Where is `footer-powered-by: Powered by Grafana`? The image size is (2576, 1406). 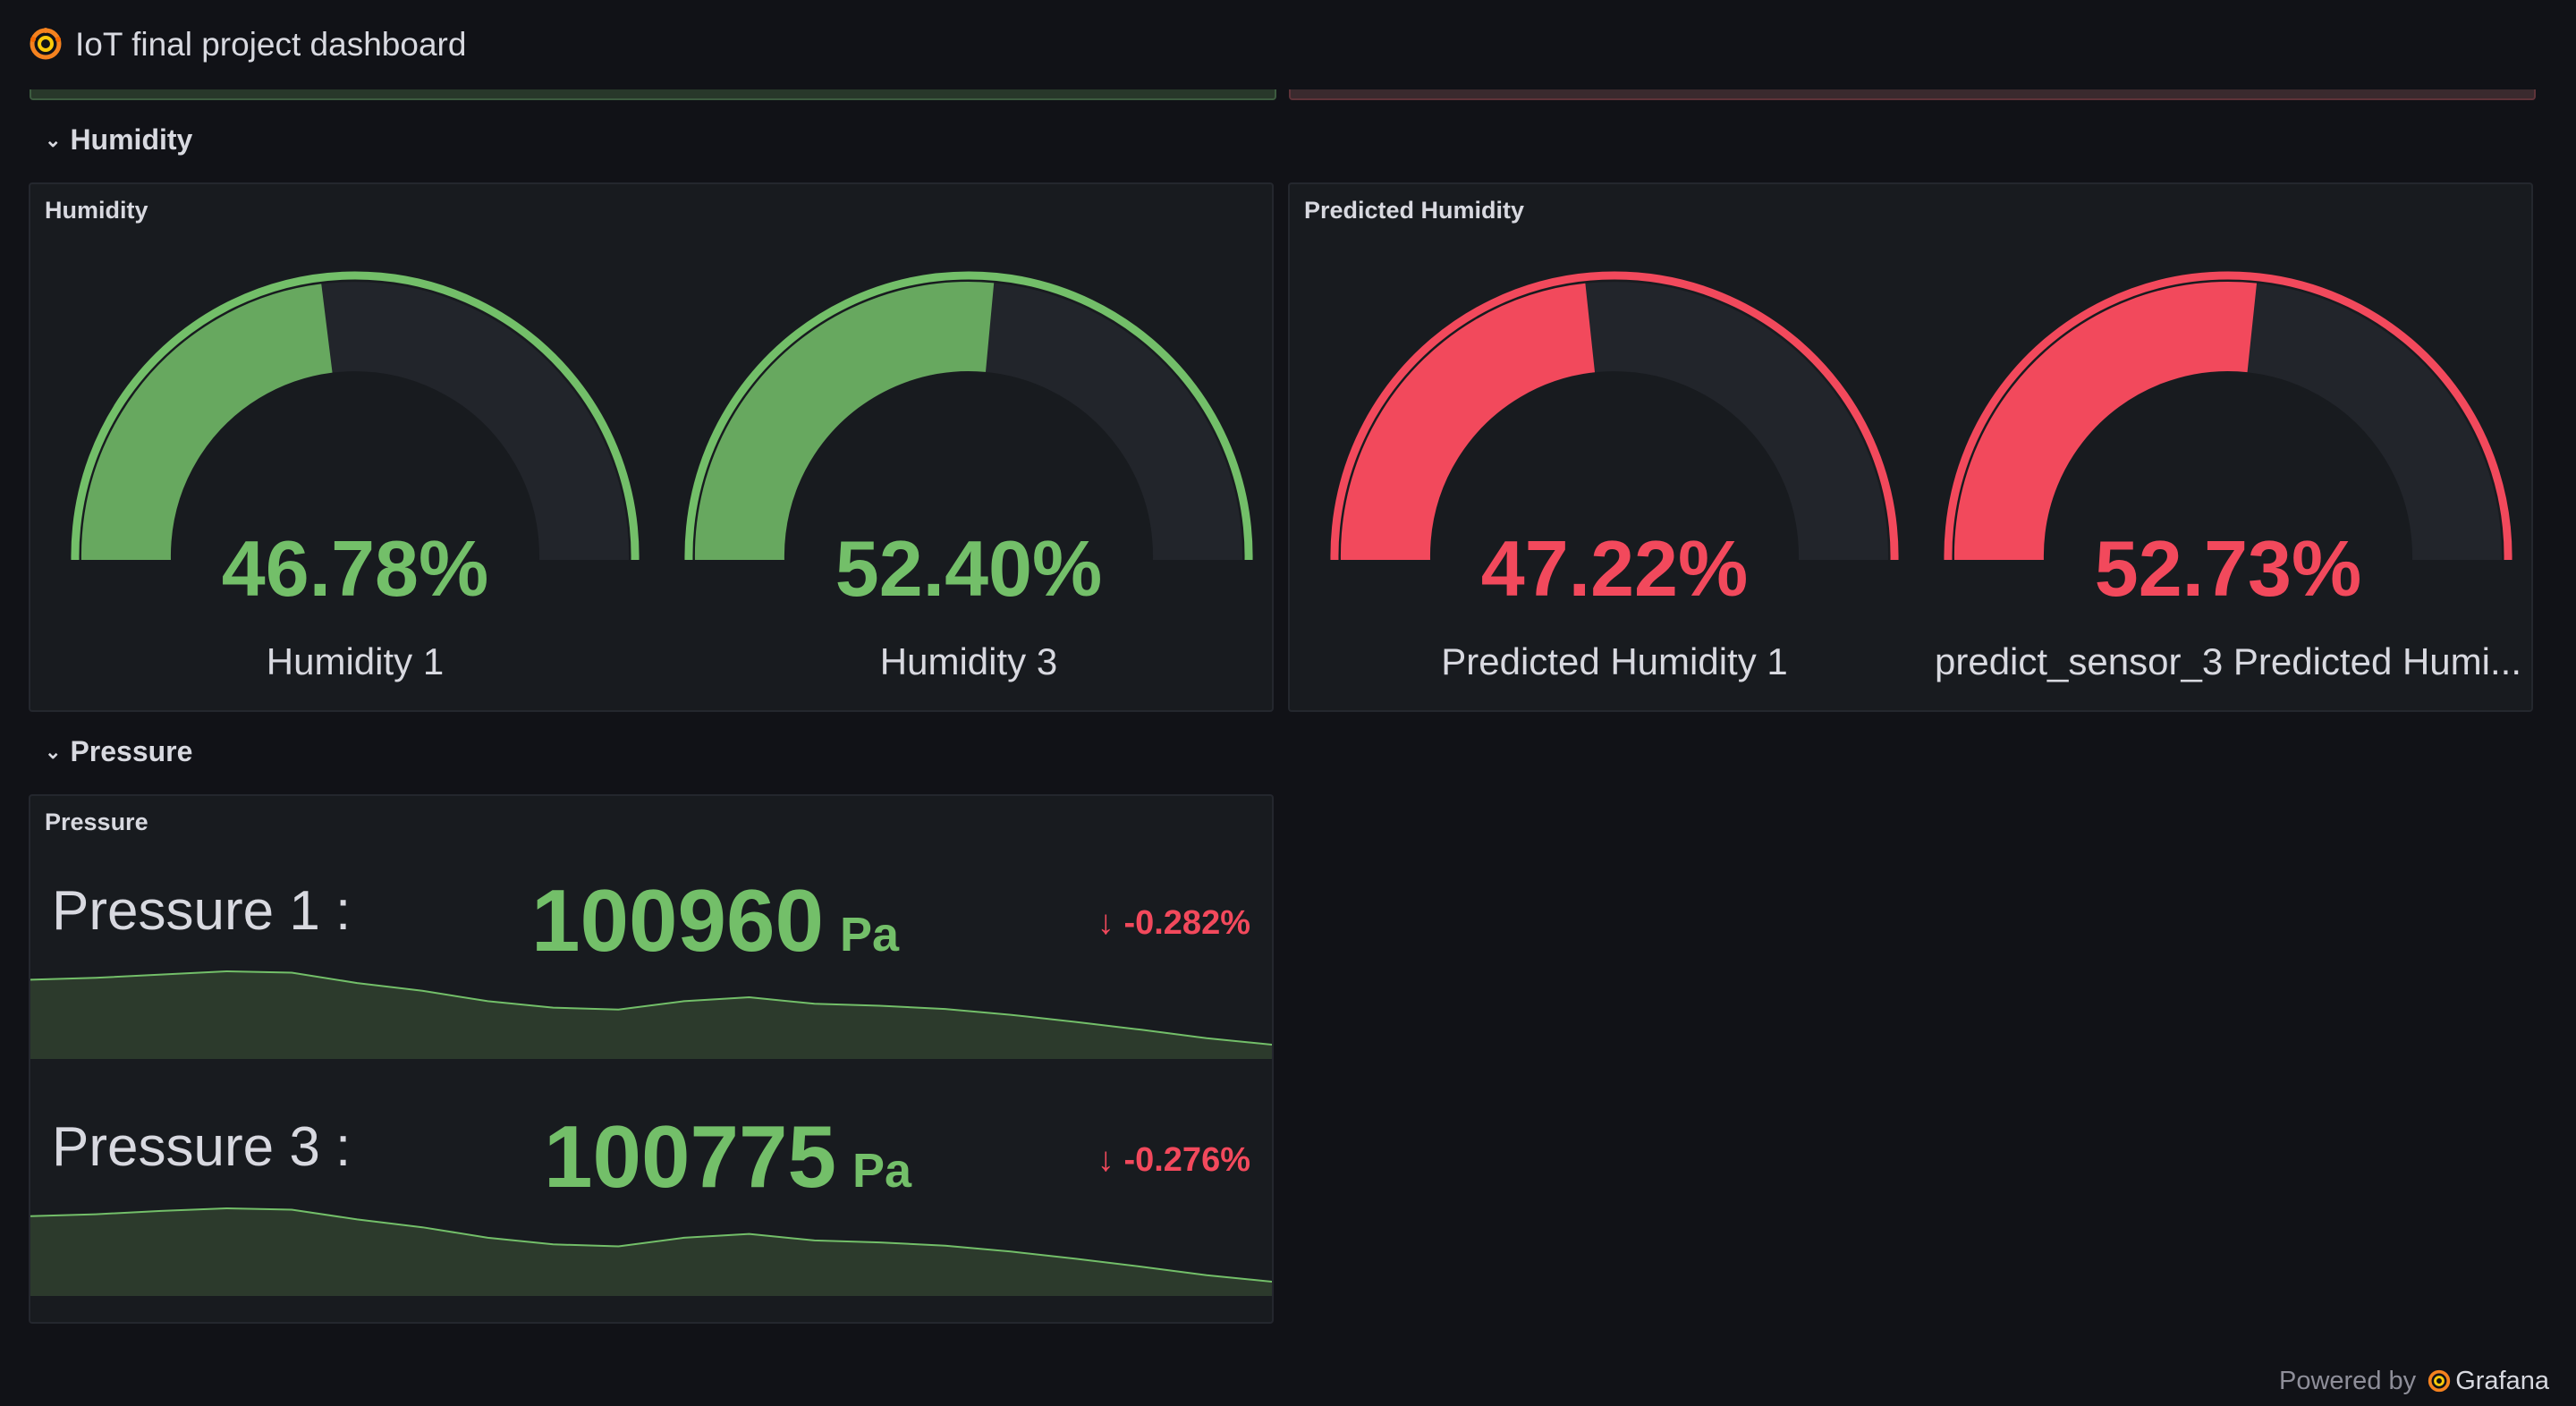 footer-powered-by: Powered by Grafana is located at coordinates (2414, 1381).